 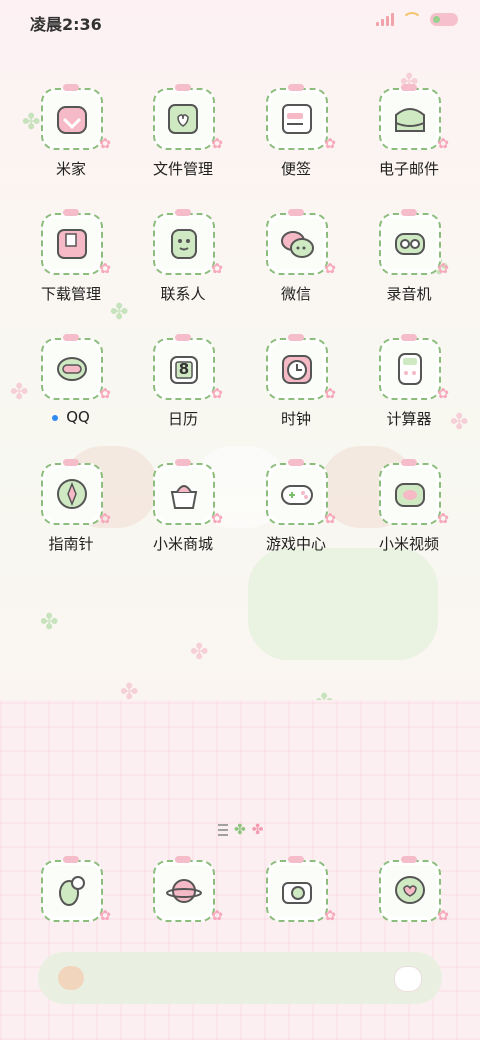 I want to click on app-label-text: 电子邮件, so click(x=408, y=169).